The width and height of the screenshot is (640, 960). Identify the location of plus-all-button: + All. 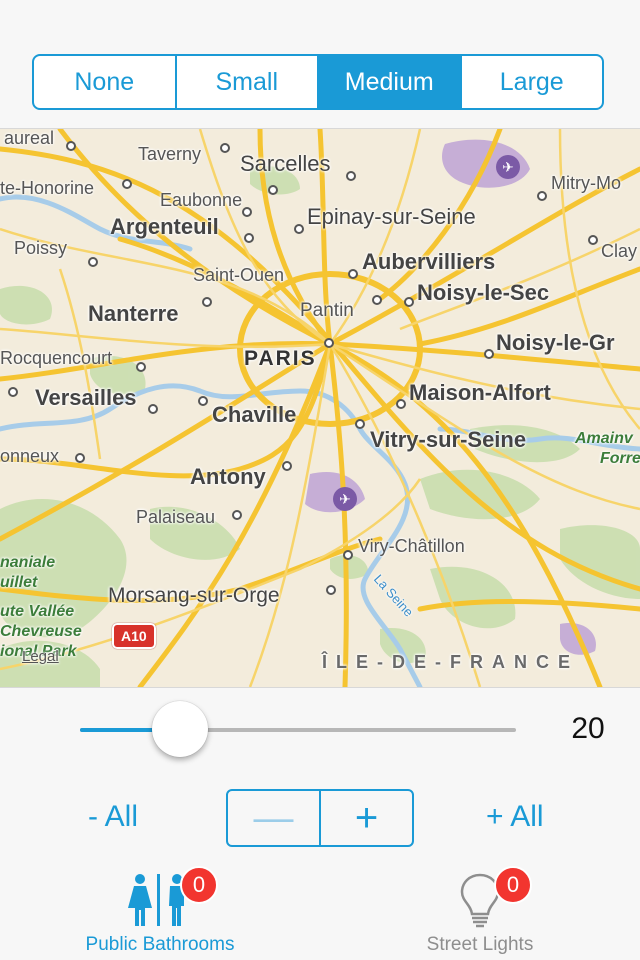
(515, 817).